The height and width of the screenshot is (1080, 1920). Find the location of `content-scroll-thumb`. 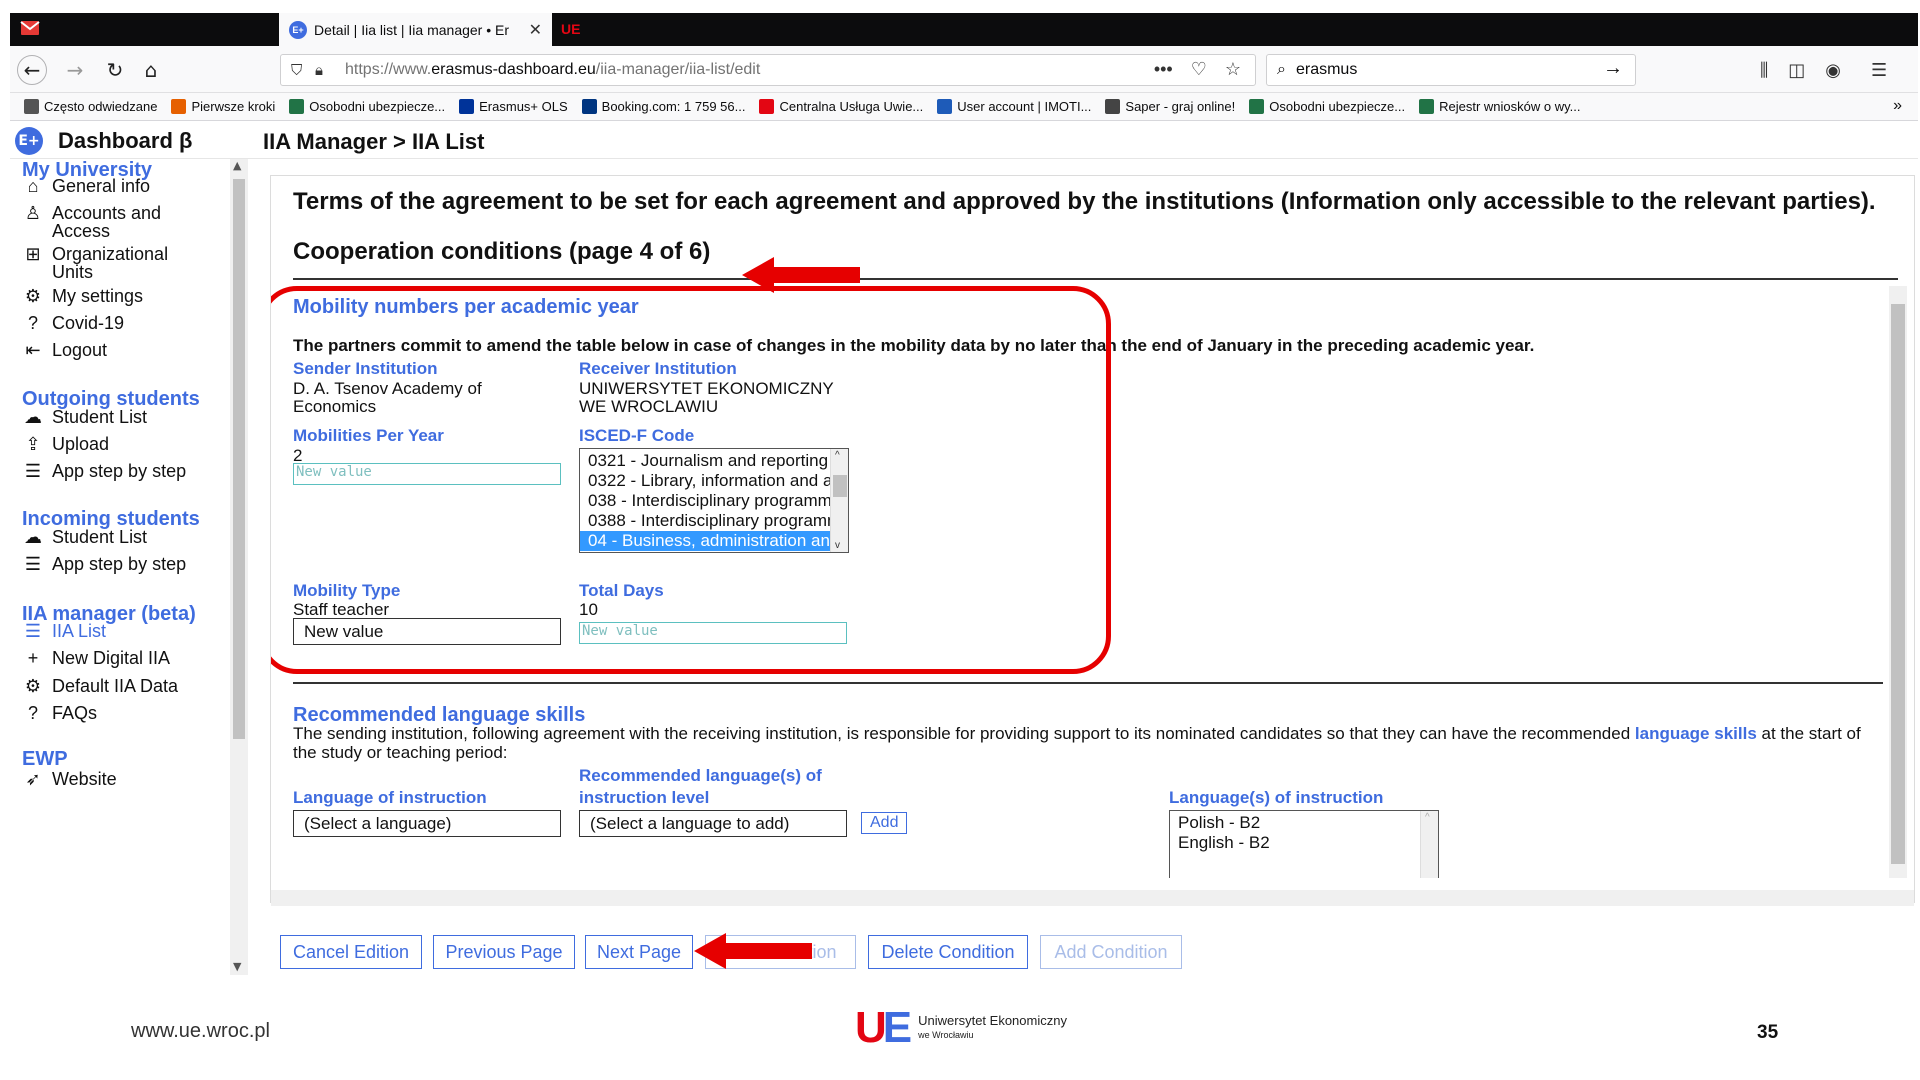

content-scroll-thumb is located at coordinates (1898, 584).